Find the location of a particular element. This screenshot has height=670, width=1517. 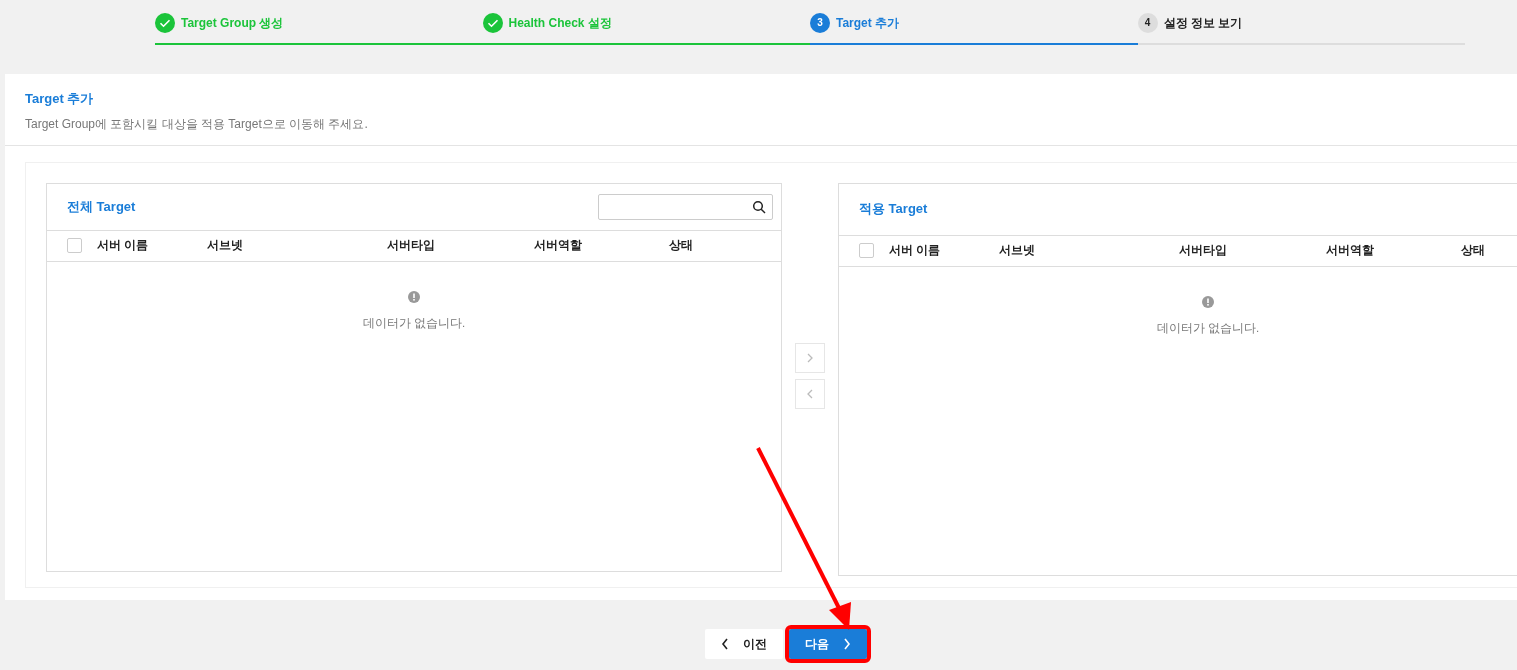

search-icon is located at coordinates (759, 206).